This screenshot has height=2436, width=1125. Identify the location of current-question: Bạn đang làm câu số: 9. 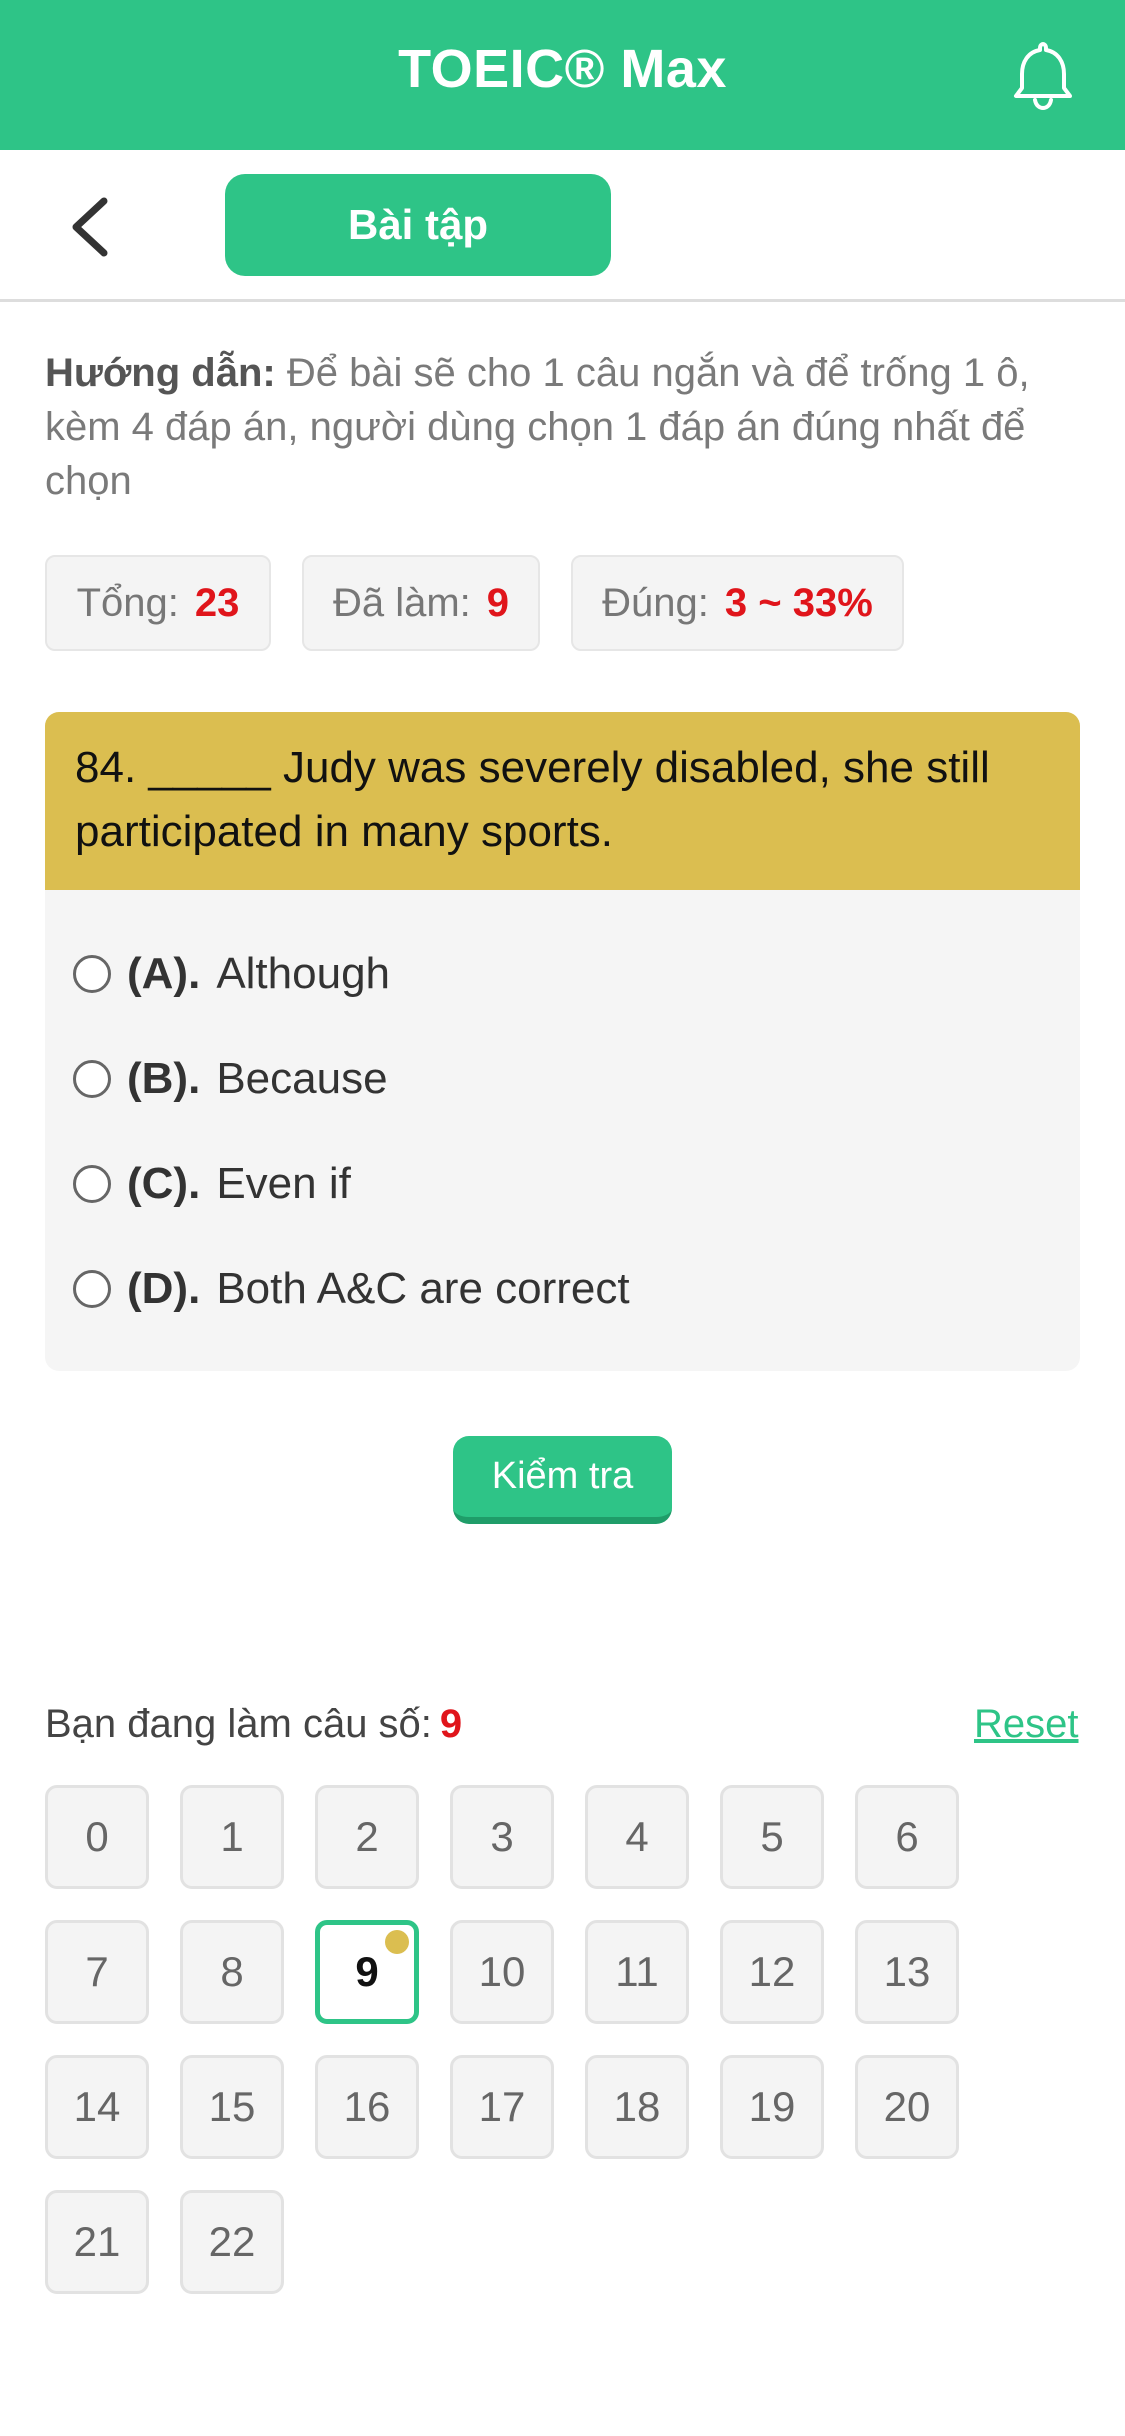
(253, 1724).